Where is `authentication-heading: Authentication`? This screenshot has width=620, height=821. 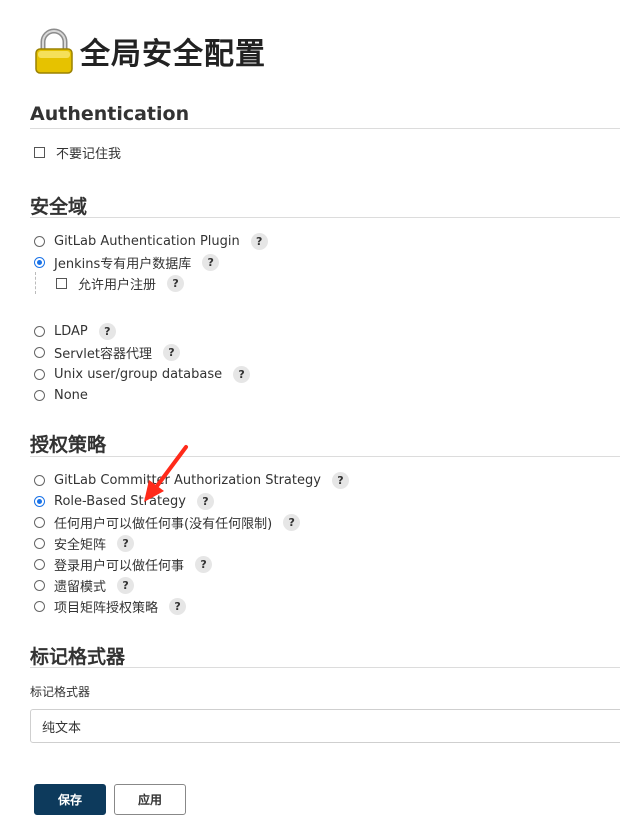
authentication-heading: Authentication is located at coordinates (110, 114).